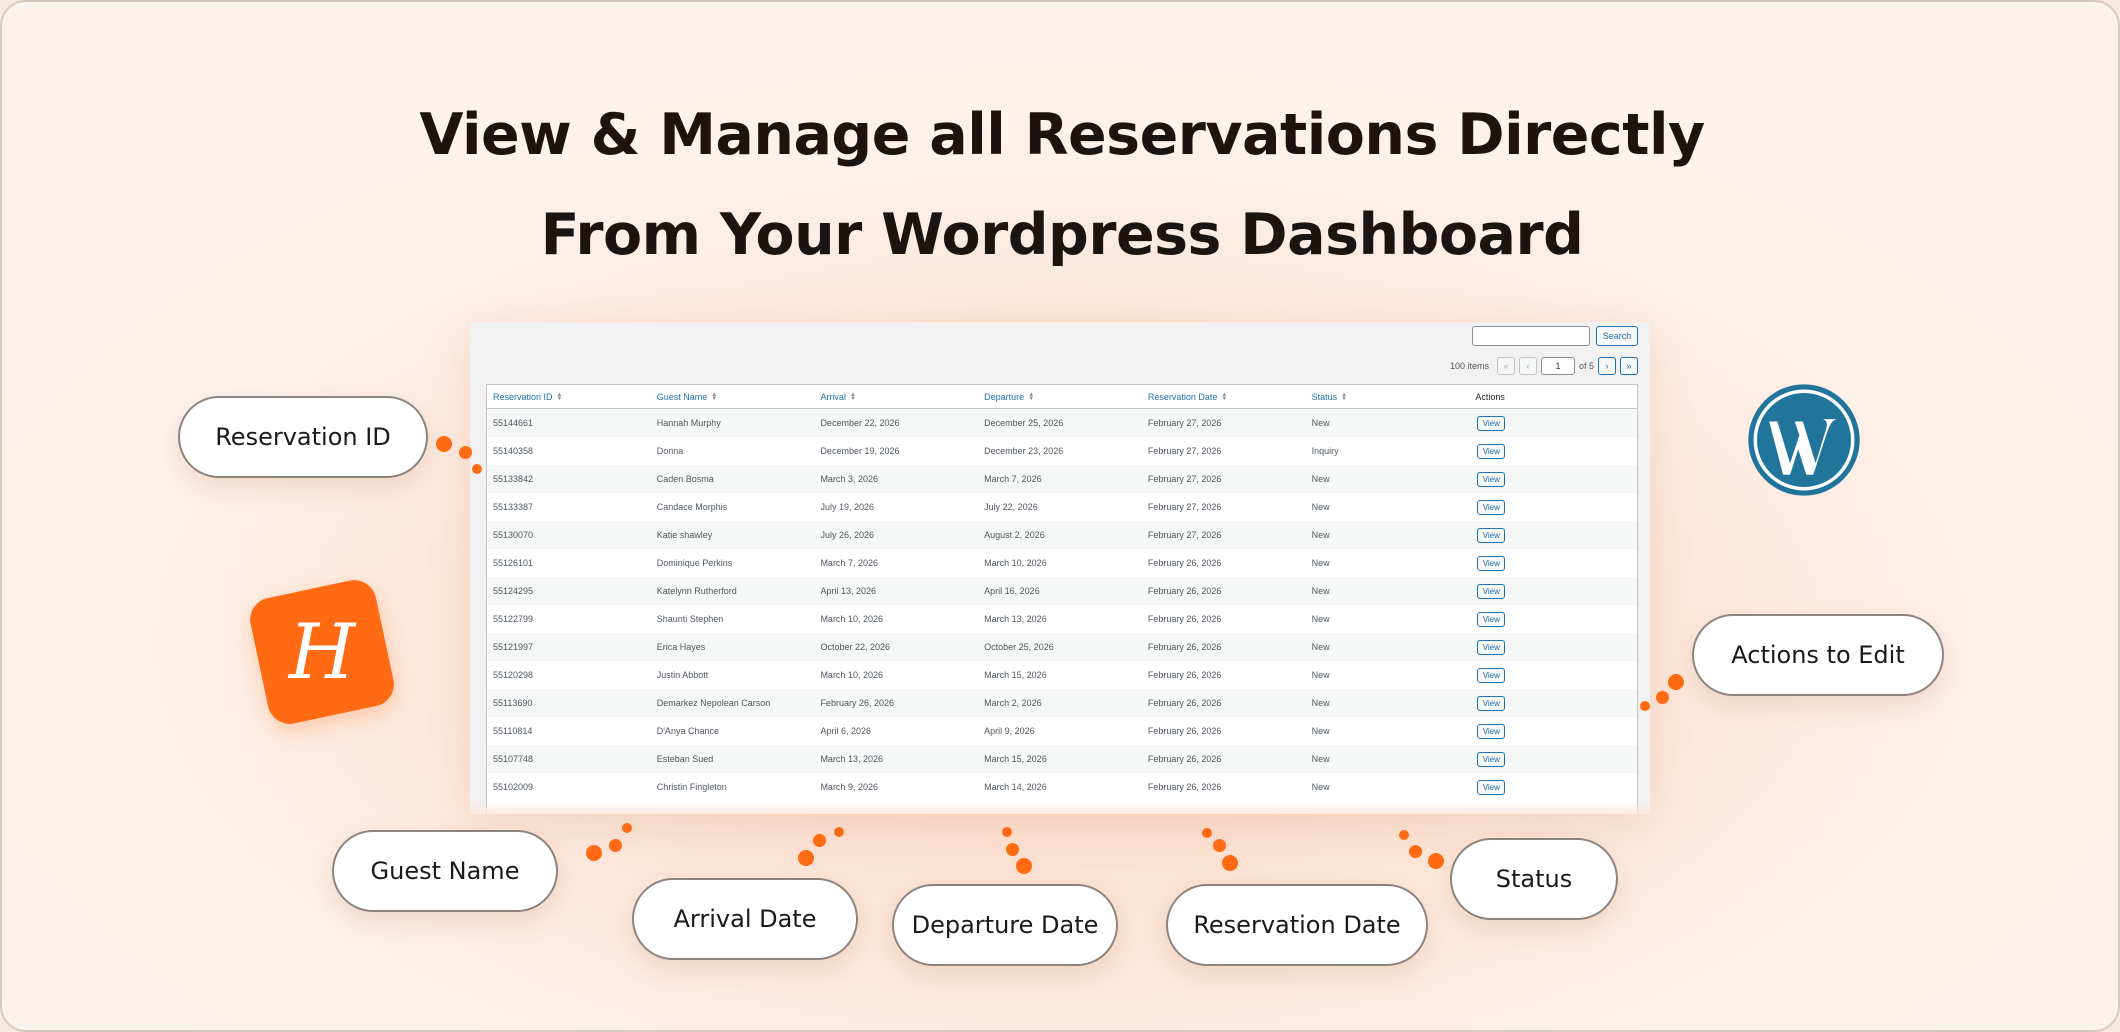 This screenshot has height=1032, width=2120. What do you see at coordinates (857, 703) in the screenshot?
I see `cell-arrival: February 26, 2026` at bounding box center [857, 703].